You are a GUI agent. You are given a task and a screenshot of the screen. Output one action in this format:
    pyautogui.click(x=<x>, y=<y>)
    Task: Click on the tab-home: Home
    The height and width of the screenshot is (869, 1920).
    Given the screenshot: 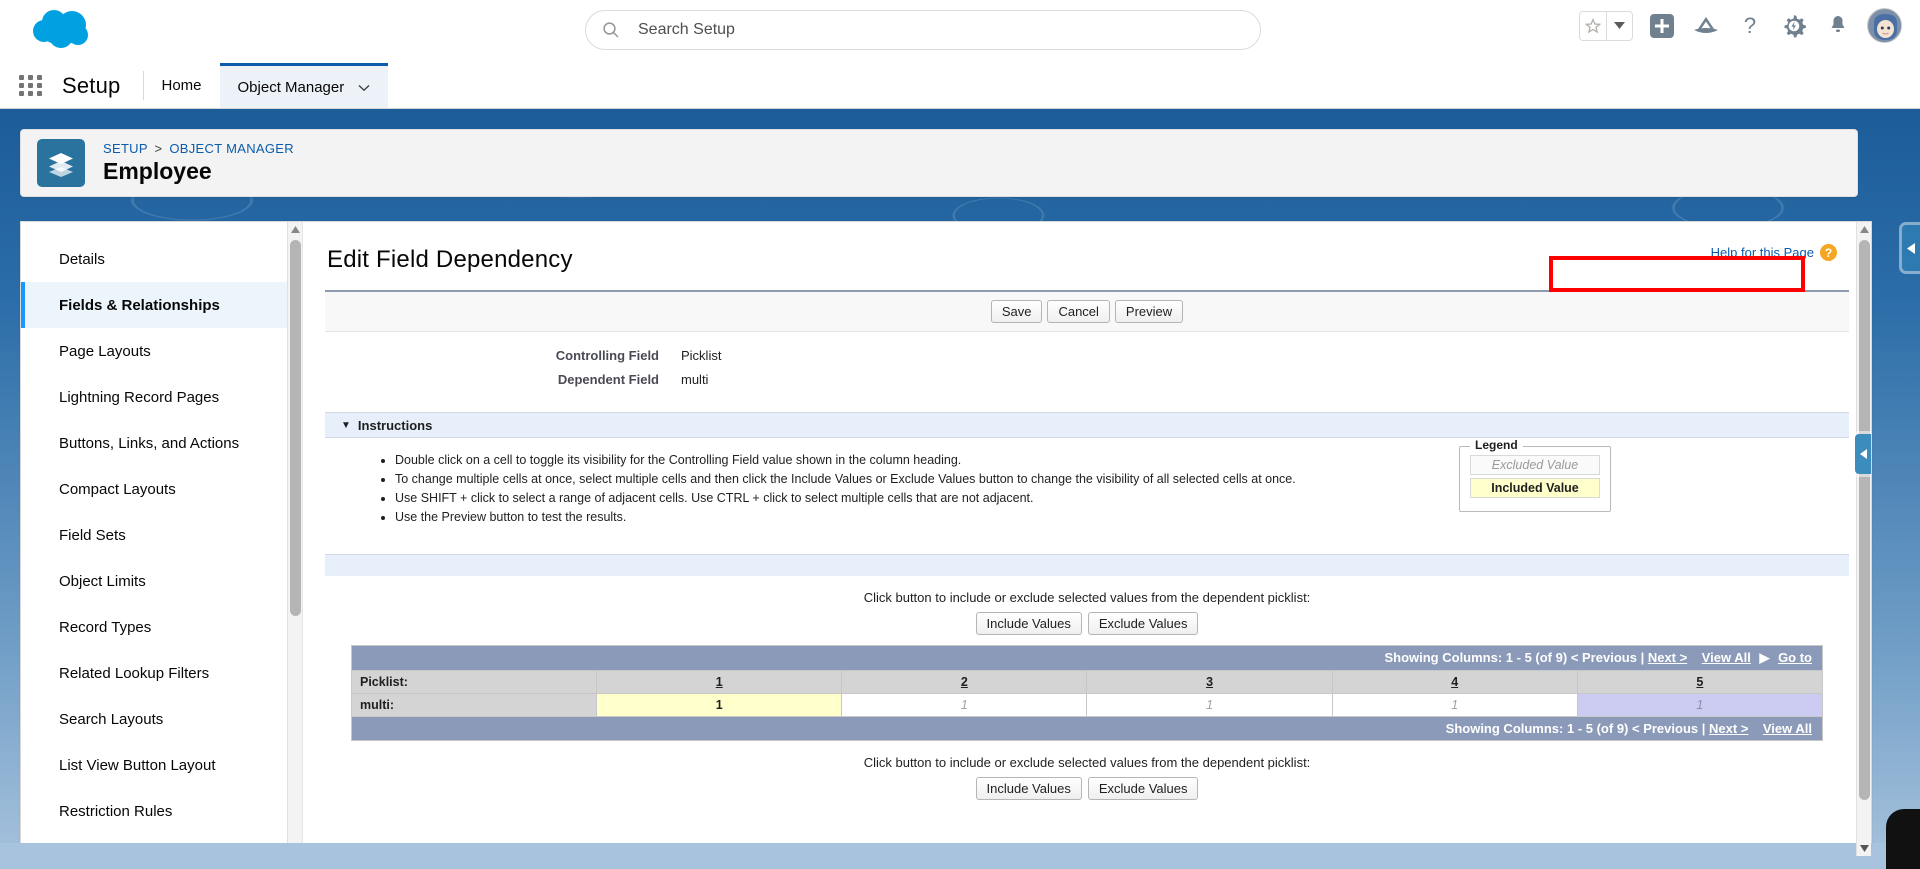 What is the action you would take?
    pyautogui.click(x=182, y=85)
    